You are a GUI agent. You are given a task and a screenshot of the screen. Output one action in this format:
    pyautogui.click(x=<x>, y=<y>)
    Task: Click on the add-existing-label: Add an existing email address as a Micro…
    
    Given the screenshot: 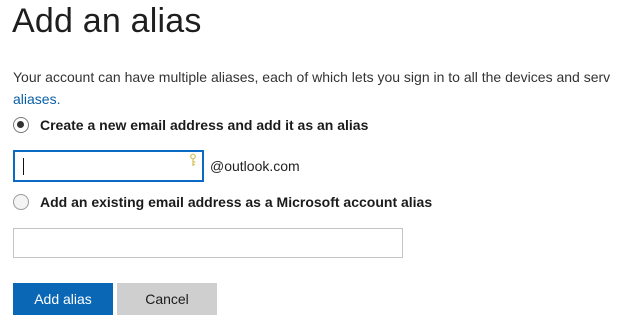 What is the action you would take?
    pyautogui.click(x=236, y=202)
    